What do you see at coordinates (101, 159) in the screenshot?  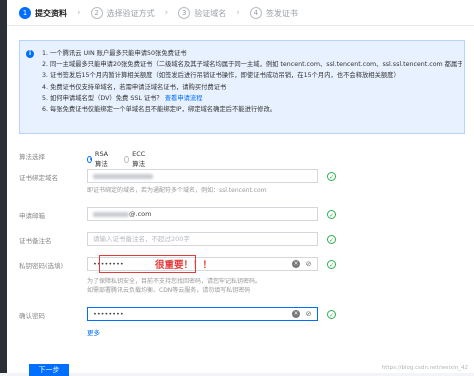 I see `radio-label: RSA算法` at bounding box center [101, 159].